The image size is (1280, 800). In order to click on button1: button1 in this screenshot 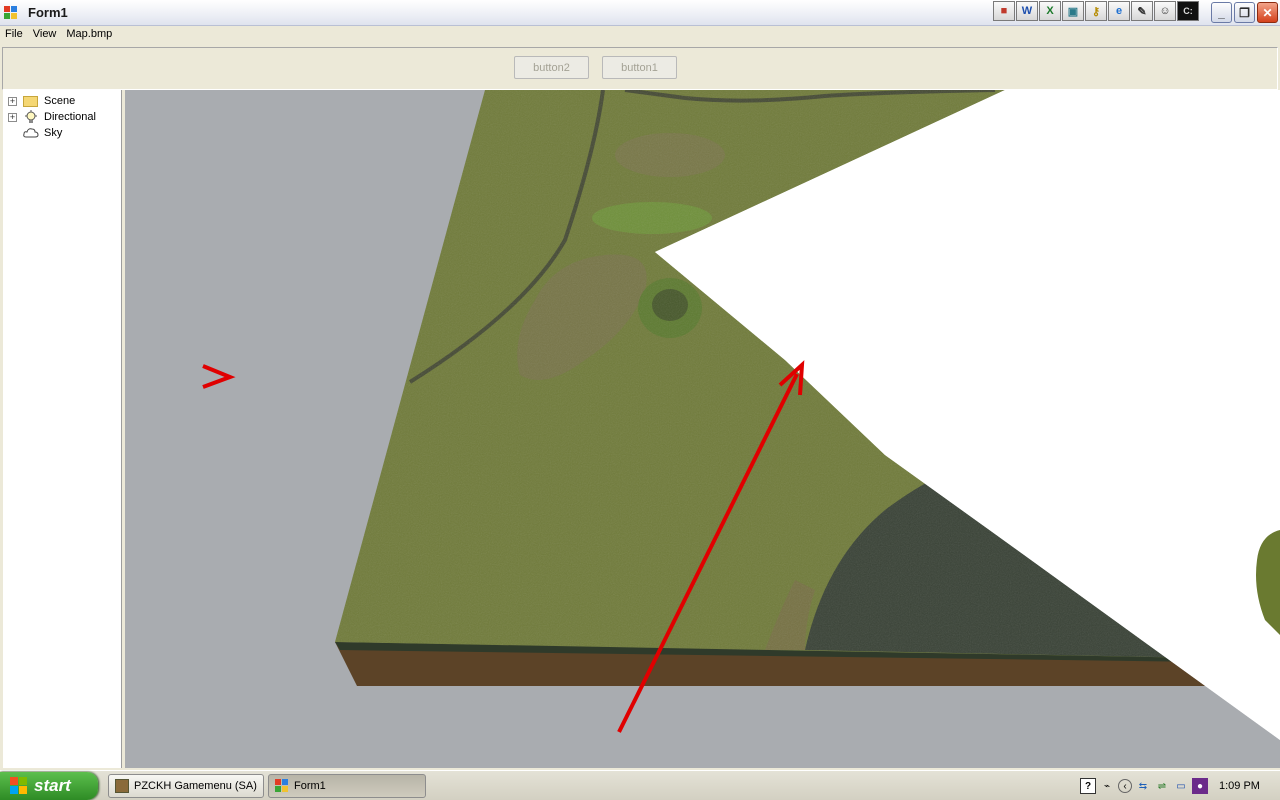, I will do `click(639, 67)`.